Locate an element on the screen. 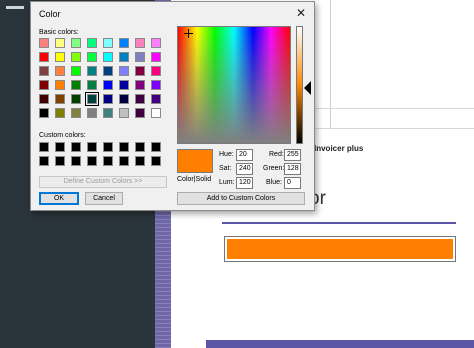  menu-toggle-icon is located at coordinates (15, 7).